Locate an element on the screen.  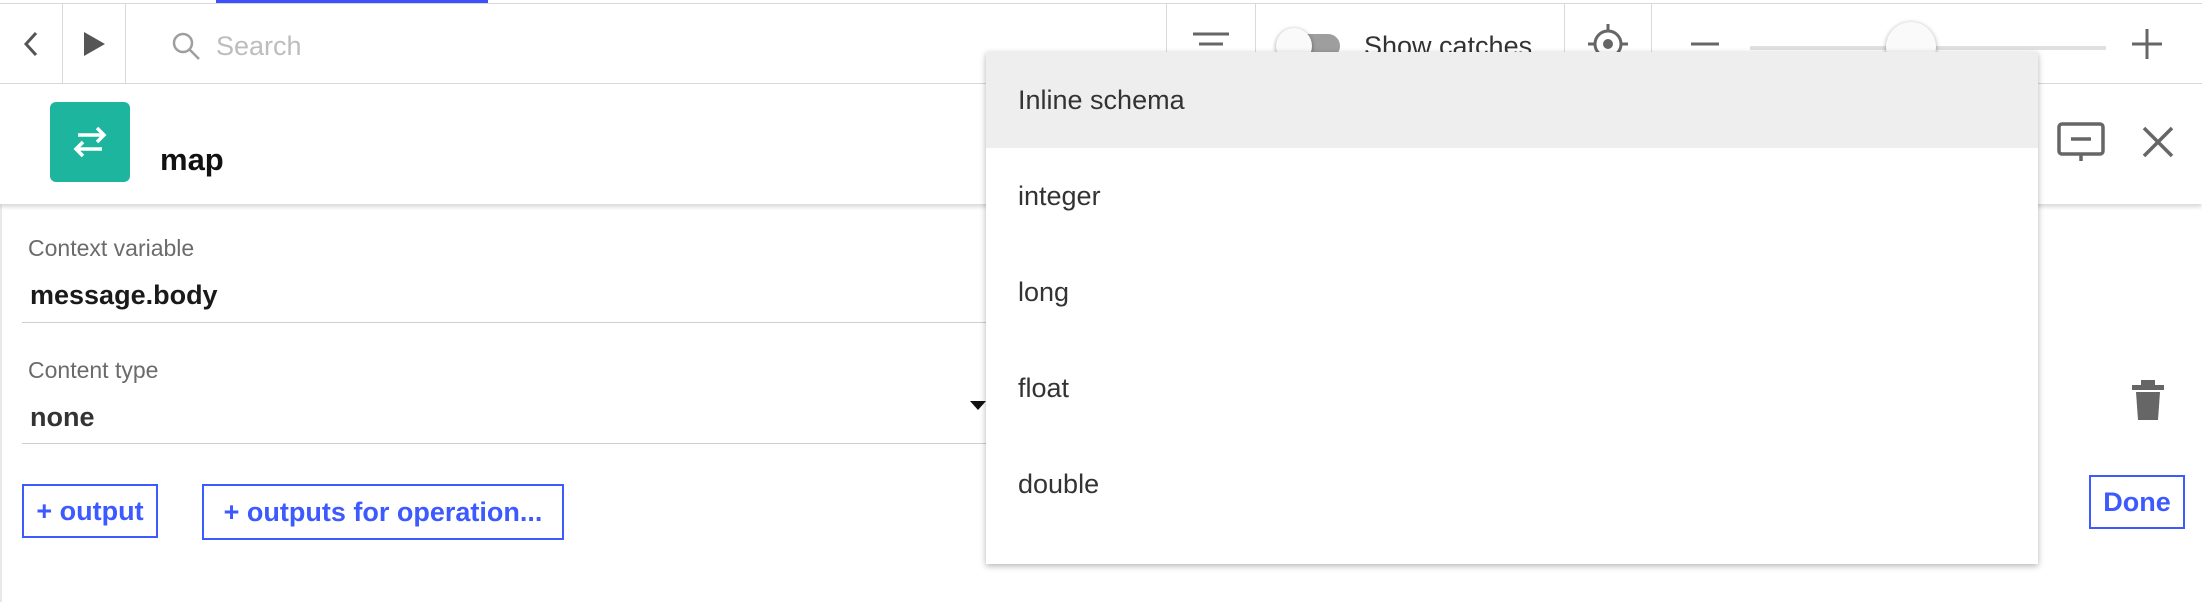
dropdown-option-long: long is located at coordinates (1512, 292).